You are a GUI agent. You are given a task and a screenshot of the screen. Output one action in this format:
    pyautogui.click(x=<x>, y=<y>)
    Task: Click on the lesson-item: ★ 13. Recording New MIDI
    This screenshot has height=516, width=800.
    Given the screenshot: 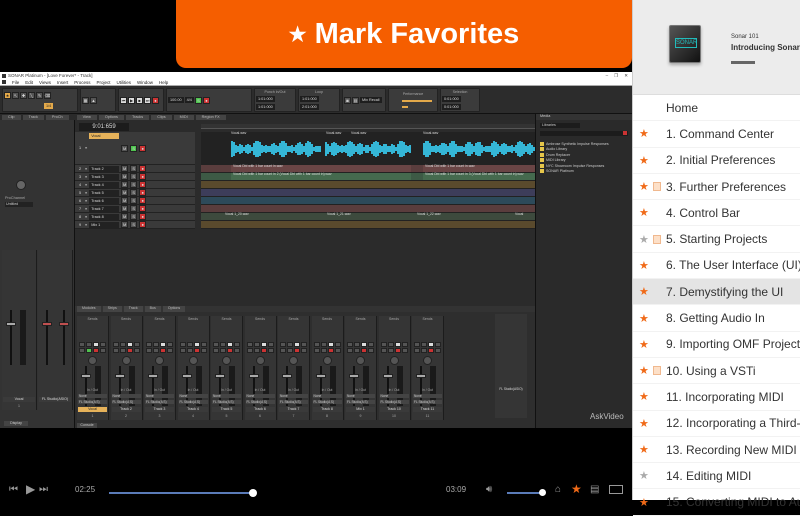 What is the action you would take?
    pyautogui.click(x=716, y=450)
    